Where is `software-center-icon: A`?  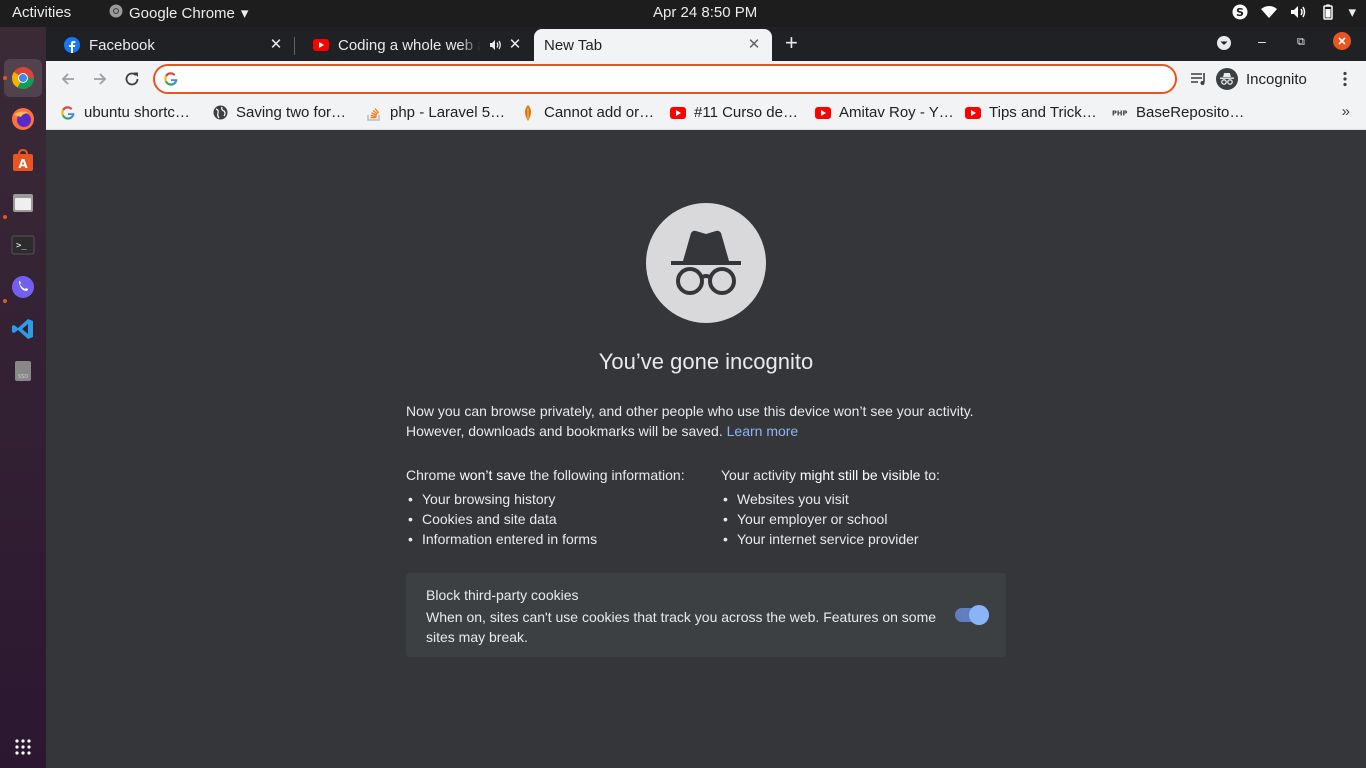 software-center-icon: A is located at coordinates (23, 161).